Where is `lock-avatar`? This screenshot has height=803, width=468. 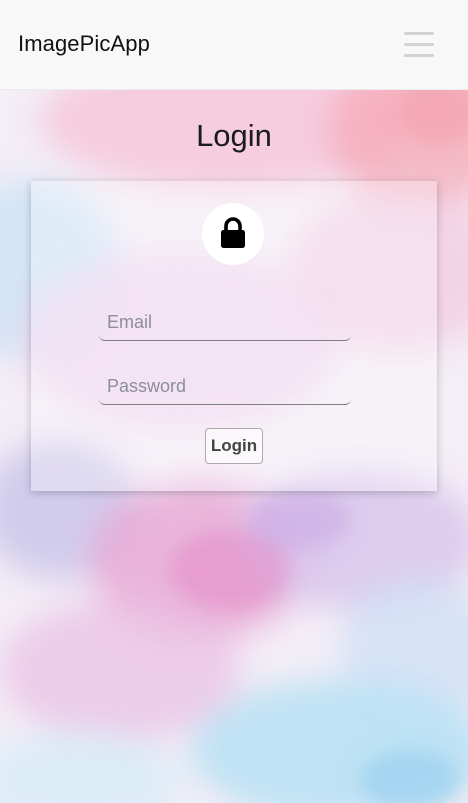 lock-avatar is located at coordinates (233, 234).